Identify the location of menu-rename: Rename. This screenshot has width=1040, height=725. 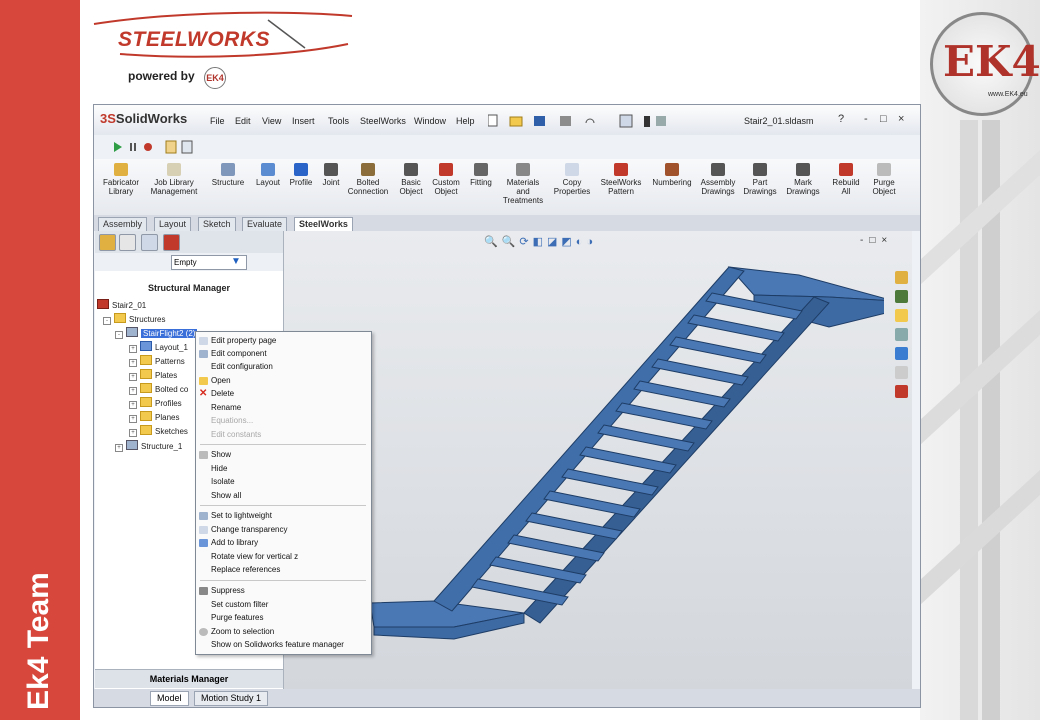
(226, 407).